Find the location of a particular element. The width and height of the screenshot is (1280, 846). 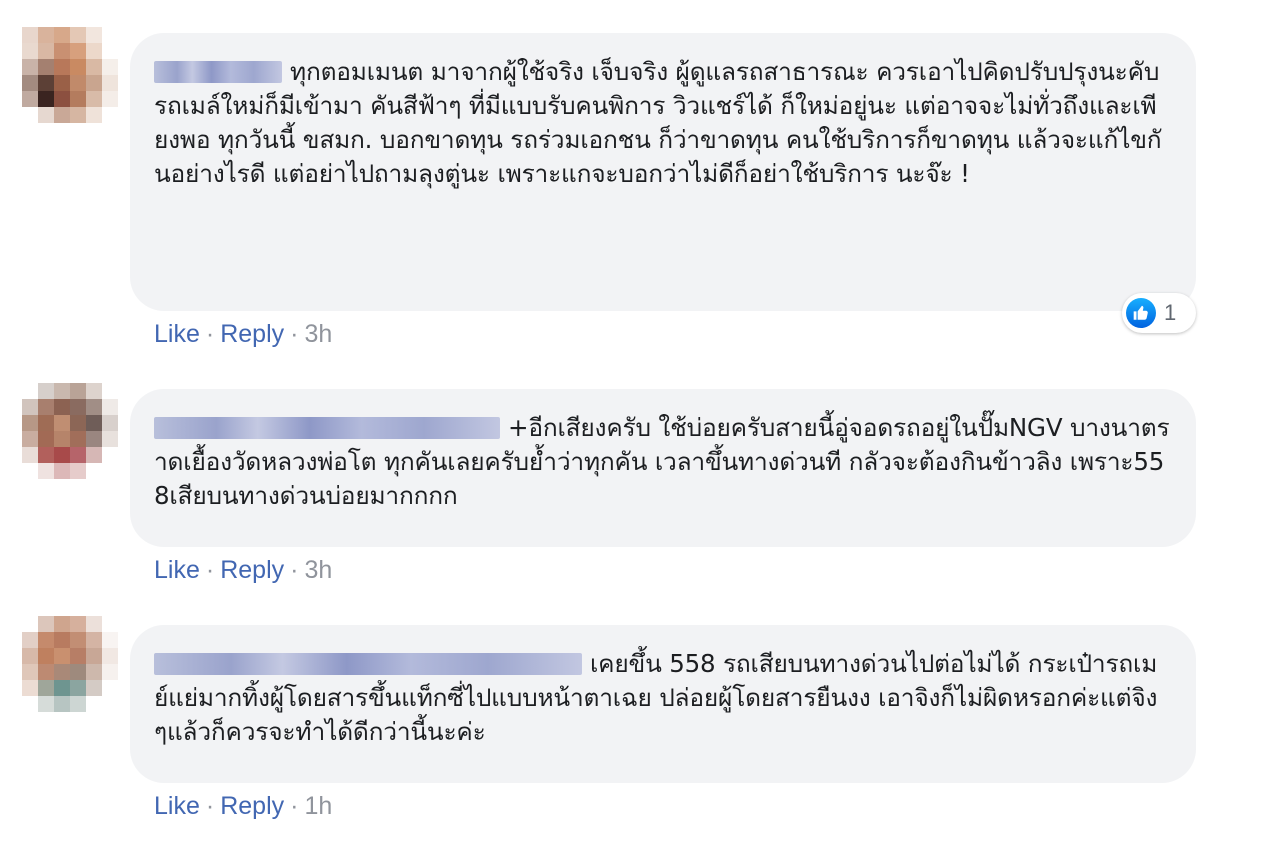

reaction-count: 1 is located at coordinates (1170, 312).